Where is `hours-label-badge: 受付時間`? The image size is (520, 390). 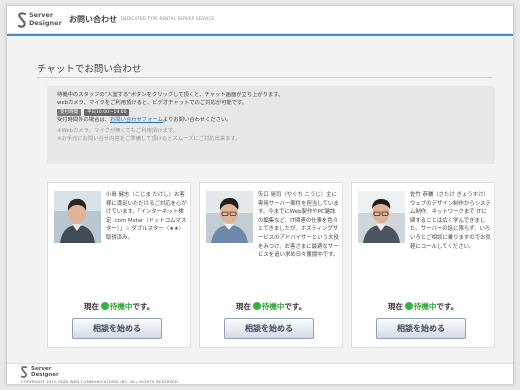
hours-label-badge: 受付時間 is located at coordinates (69, 112).